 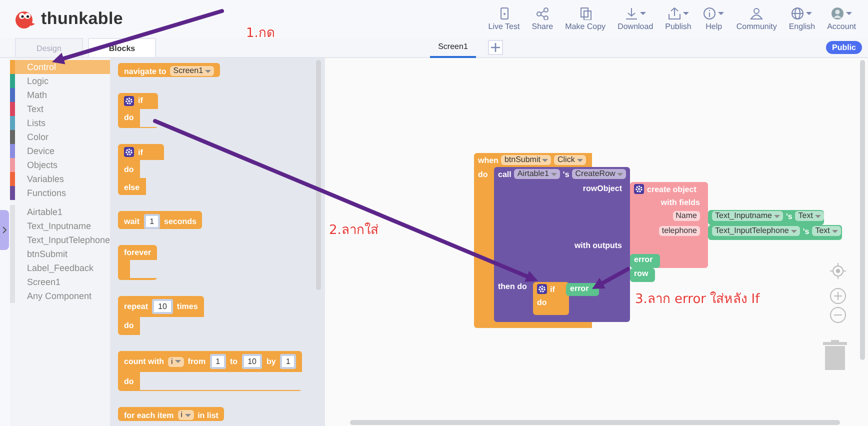 I want to click on code-block: Text_InputTelephone 's Text, so click(x=775, y=232).